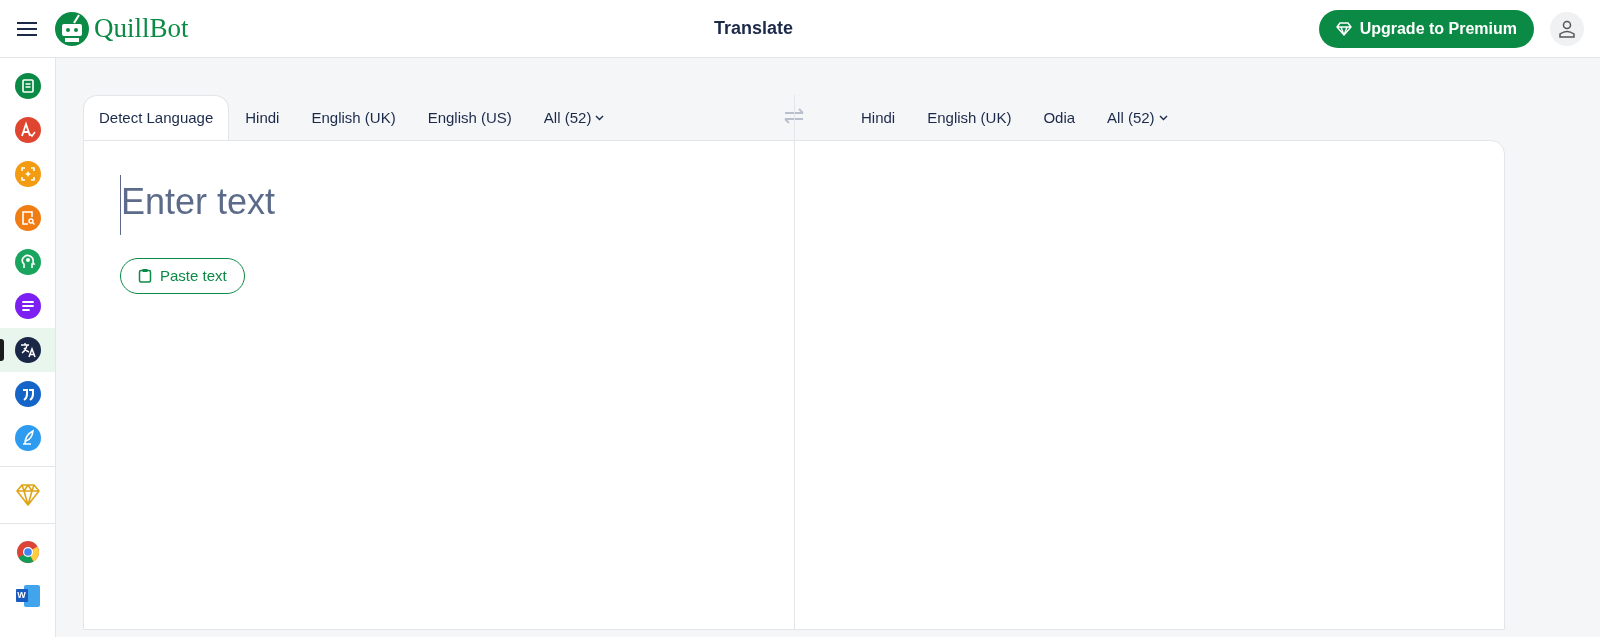  What do you see at coordinates (1059, 117) in the screenshot?
I see `language-tab: Odia` at bounding box center [1059, 117].